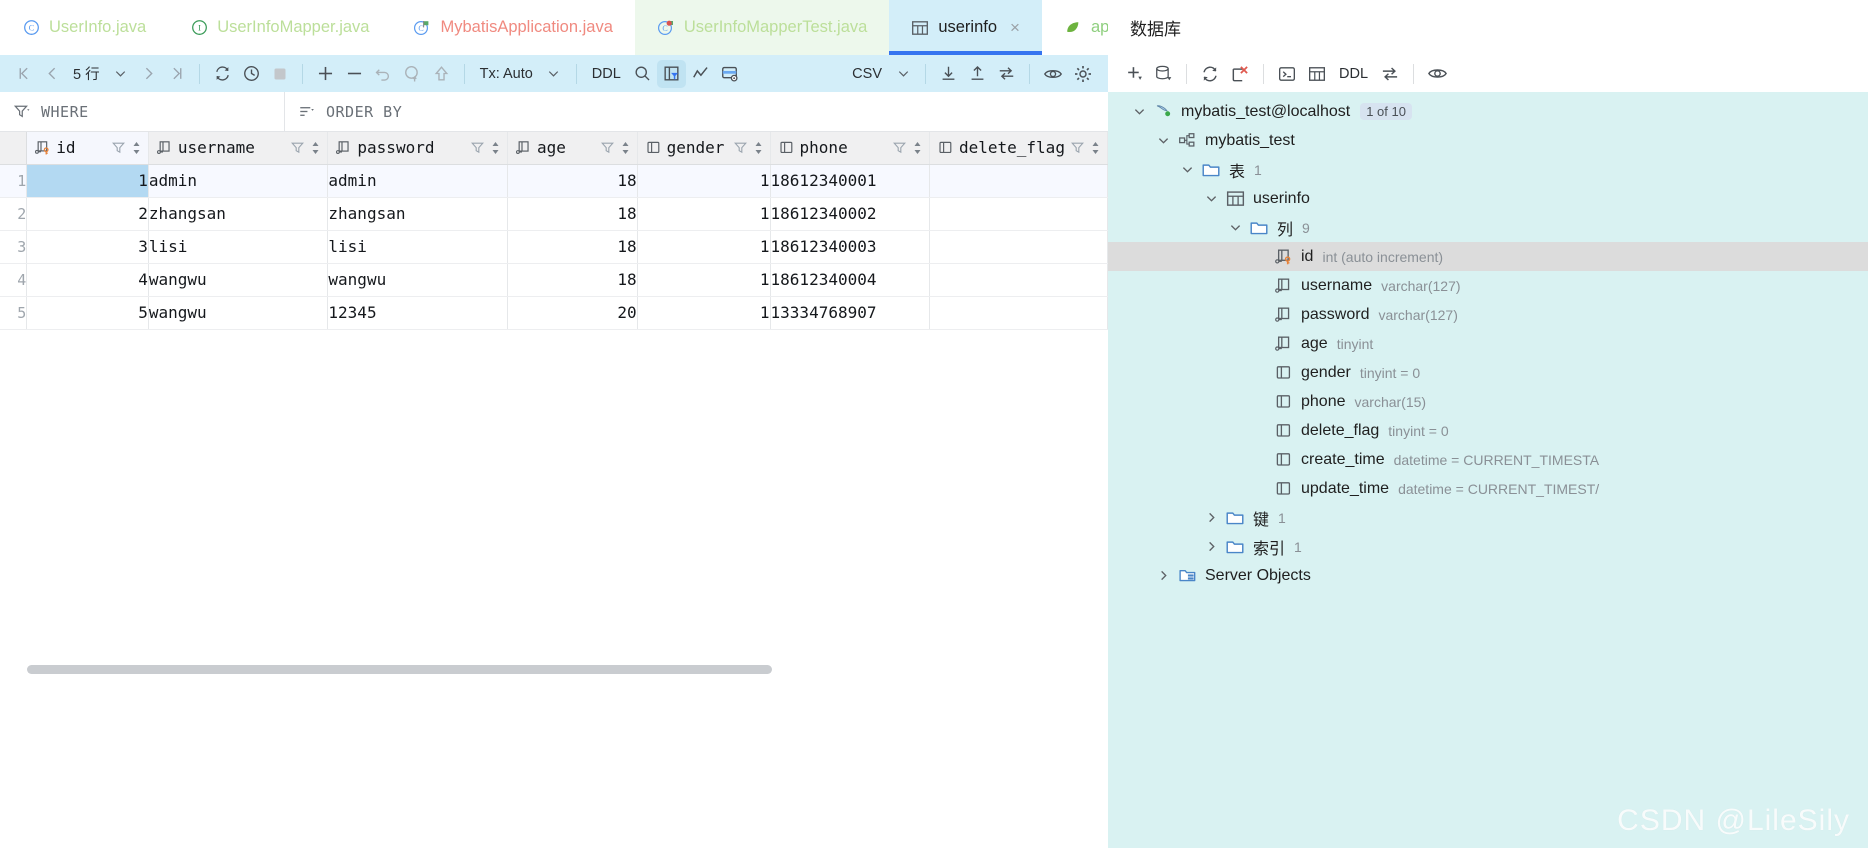  I want to click on cell-password: zhangsan, so click(417, 214).